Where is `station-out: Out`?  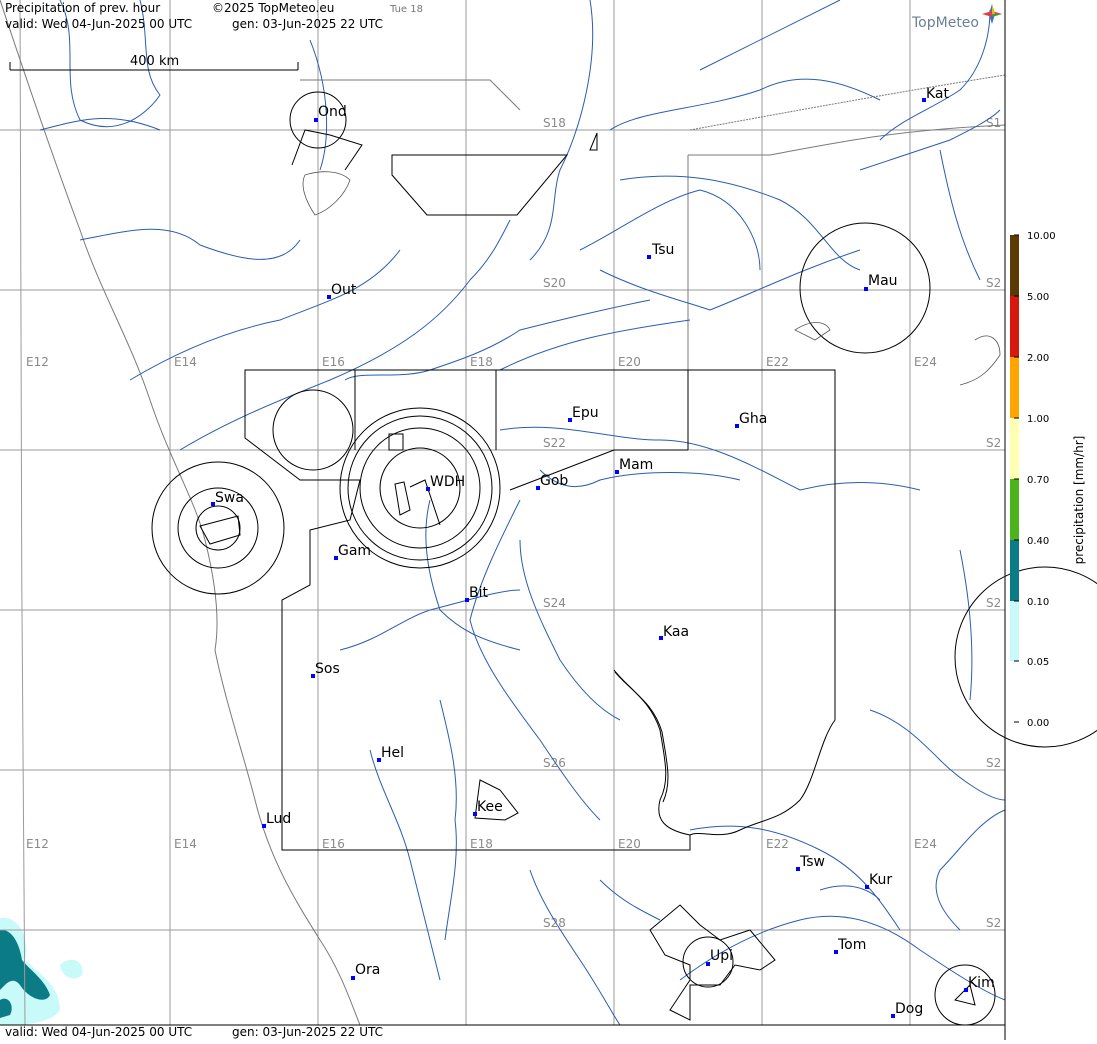
station-out: Out is located at coordinates (342, 290).